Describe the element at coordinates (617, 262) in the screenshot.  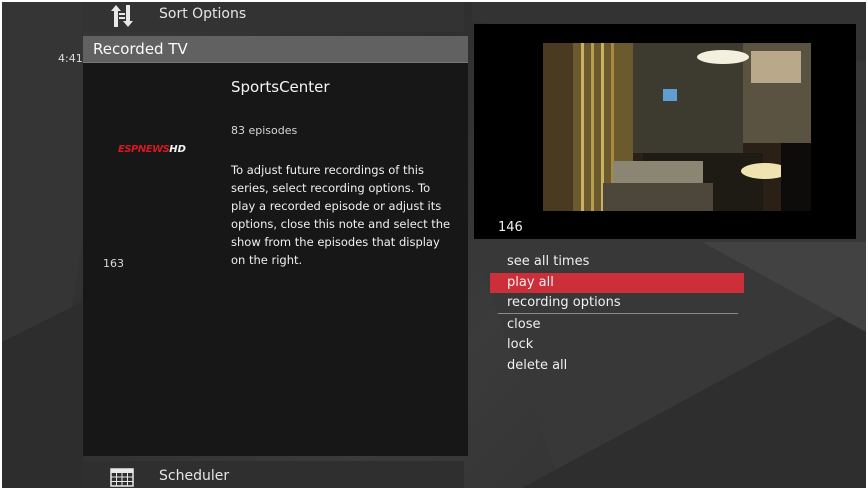
I see `menu-item-see-all-times: see all times` at that location.